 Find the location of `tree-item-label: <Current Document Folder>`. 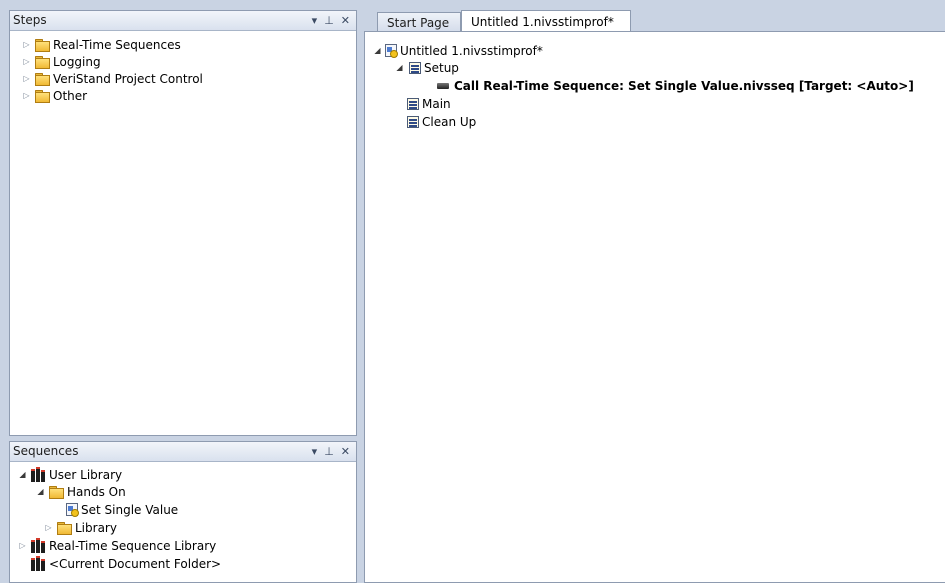

tree-item-label: <Current Document Folder> is located at coordinates (135, 563).